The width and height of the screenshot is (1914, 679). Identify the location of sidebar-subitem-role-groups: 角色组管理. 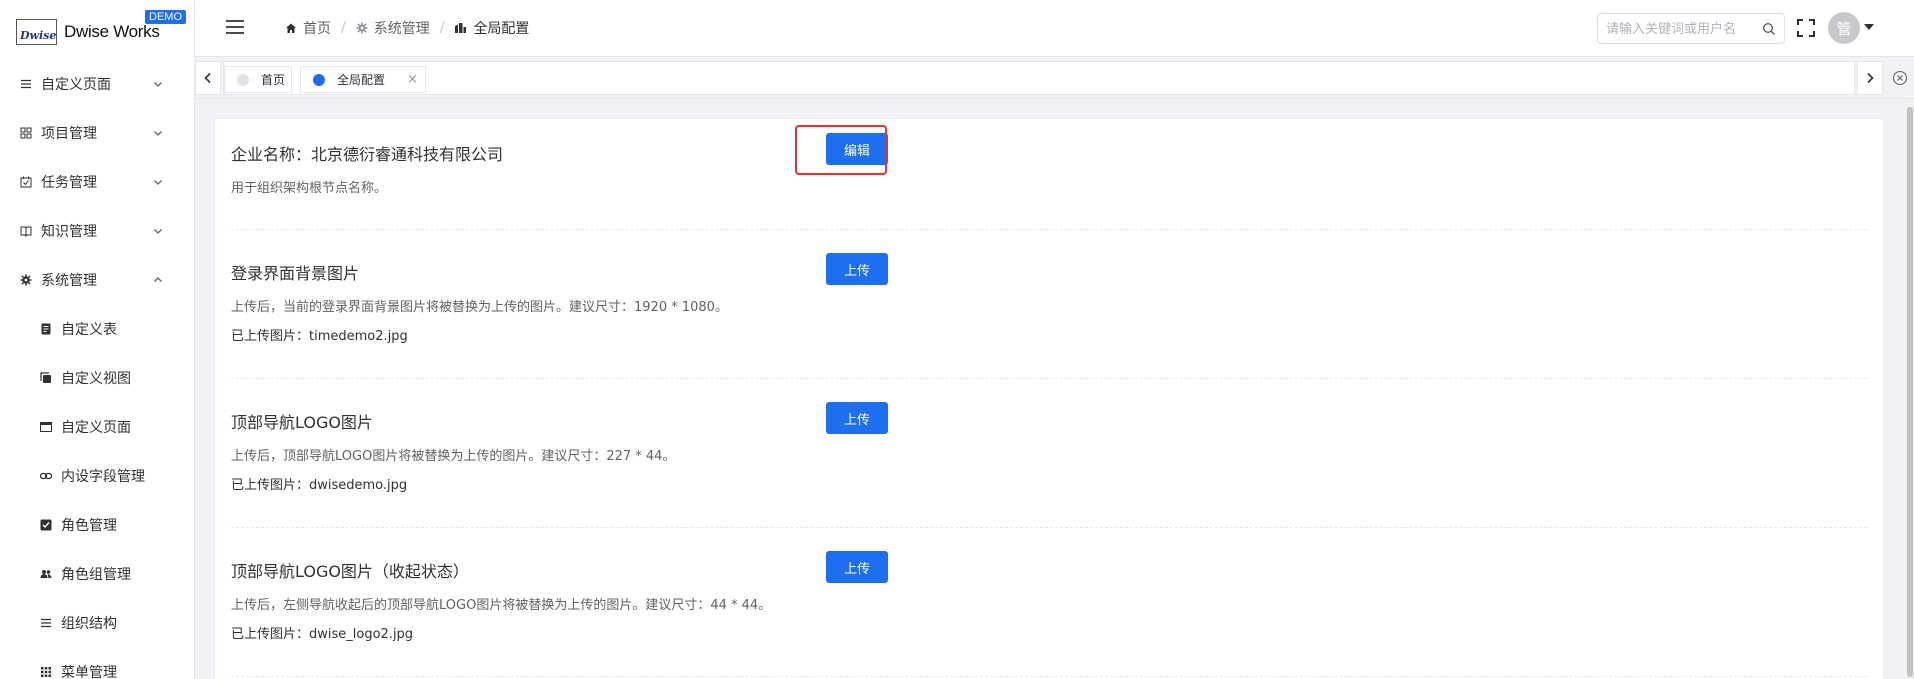
(97, 574).